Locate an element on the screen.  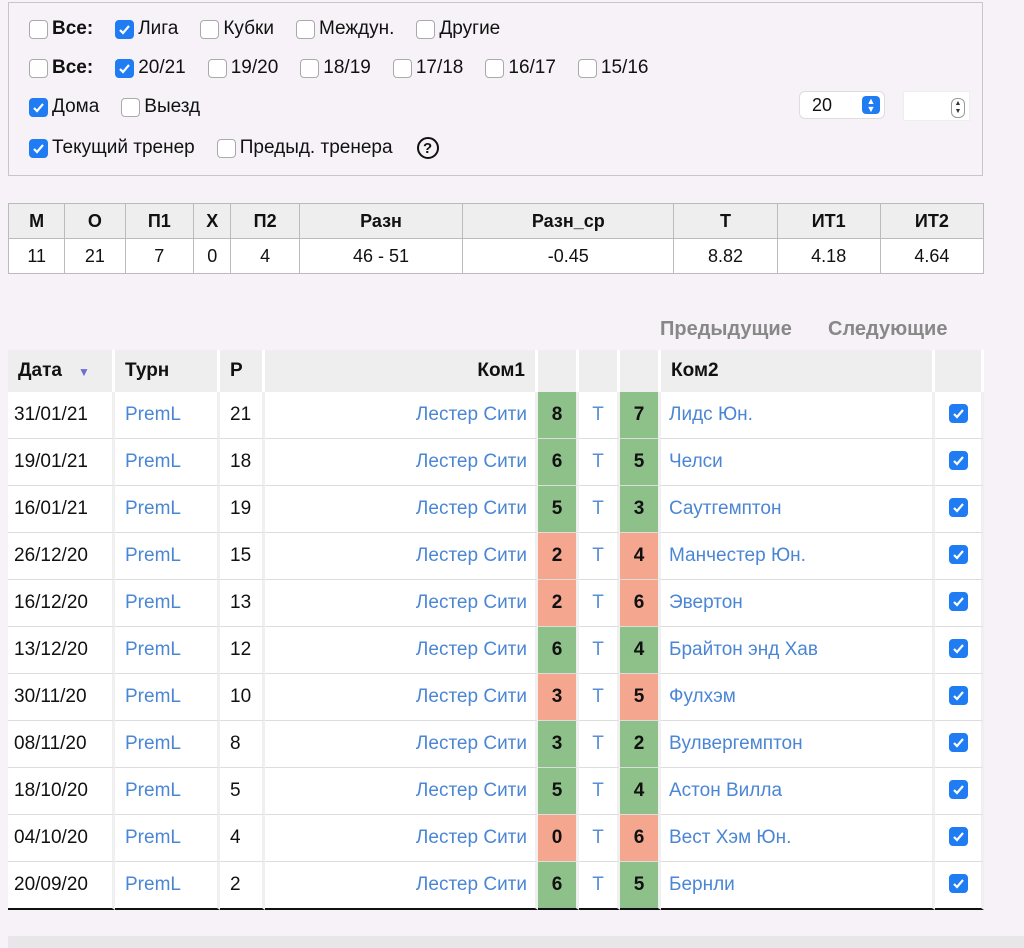
number-input: ▲ ▼ is located at coordinates (936, 106).